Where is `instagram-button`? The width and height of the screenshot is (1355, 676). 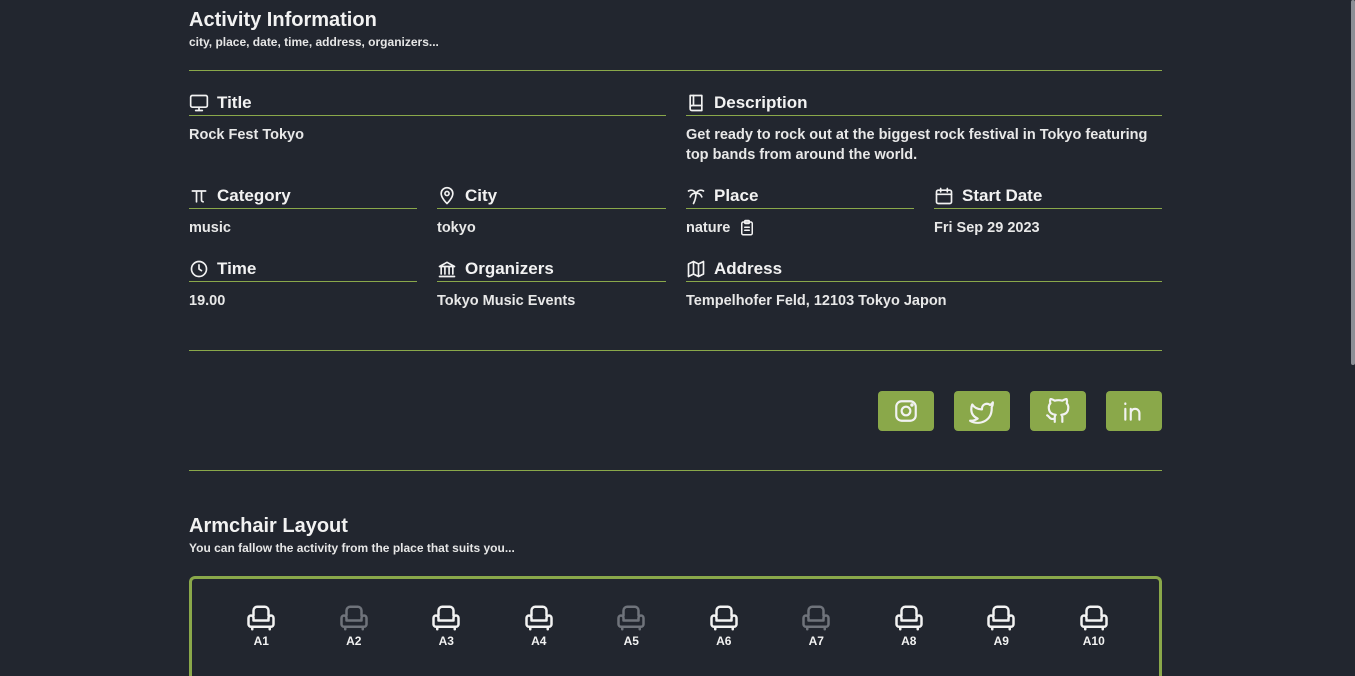
instagram-button is located at coordinates (906, 411).